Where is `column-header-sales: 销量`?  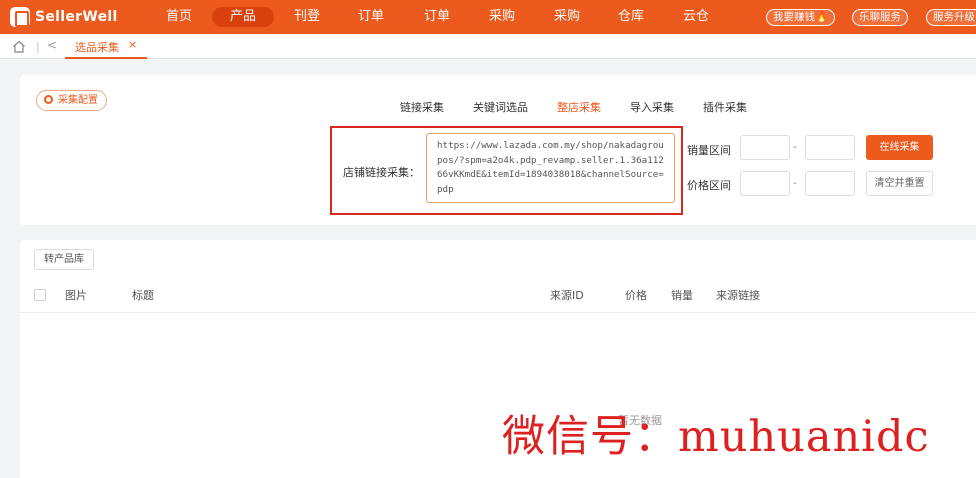 column-header-sales: 销量 is located at coordinates (682, 295).